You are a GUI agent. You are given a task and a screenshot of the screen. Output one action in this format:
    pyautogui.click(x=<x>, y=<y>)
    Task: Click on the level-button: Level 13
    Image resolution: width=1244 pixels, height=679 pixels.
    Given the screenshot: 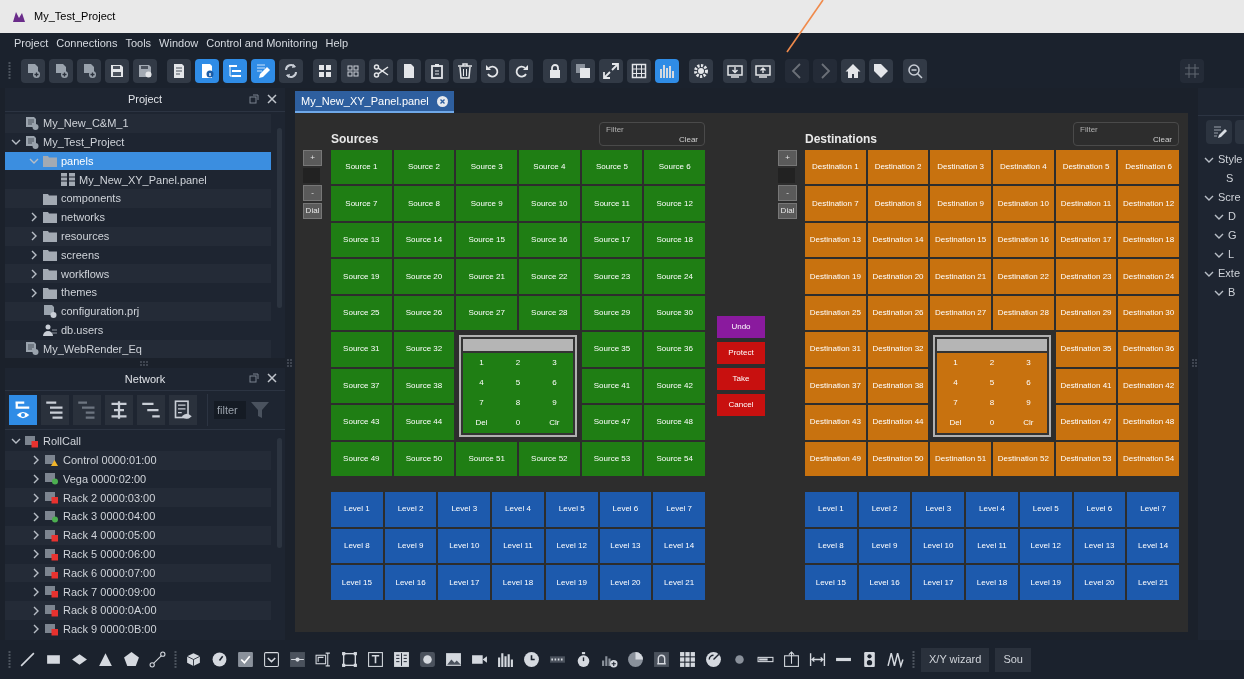 What is the action you would take?
    pyautogui.click(x=625, y=546)
    